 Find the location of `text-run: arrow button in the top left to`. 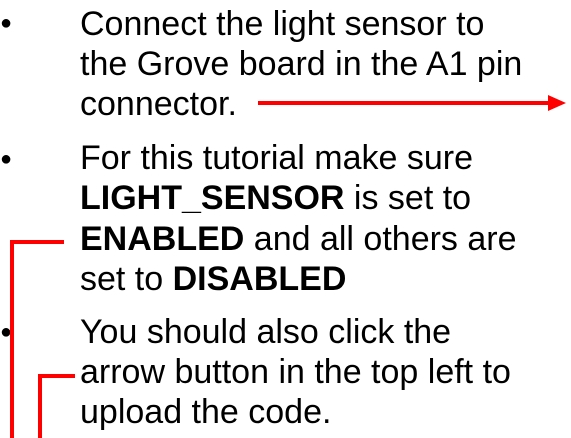

text-run: arrow button in the top left to is located at coordinates (295, 372).